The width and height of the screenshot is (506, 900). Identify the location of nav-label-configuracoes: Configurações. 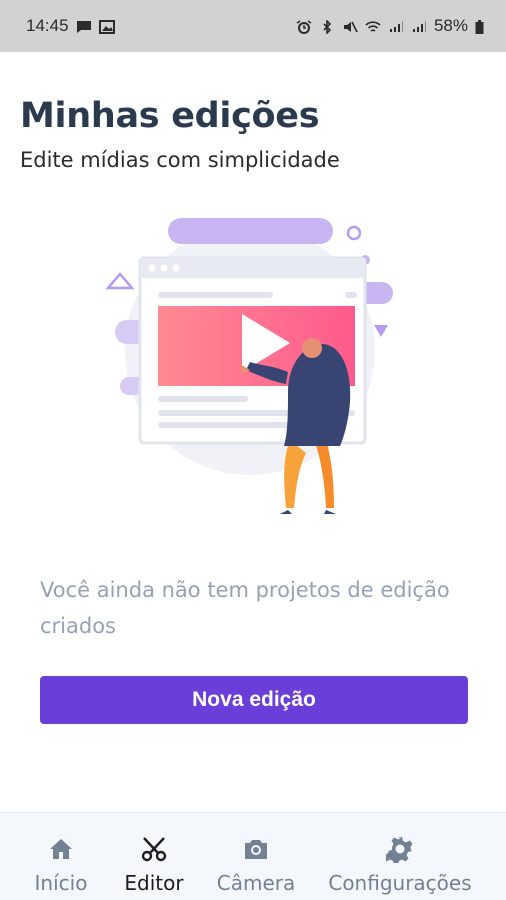
(400, 883).